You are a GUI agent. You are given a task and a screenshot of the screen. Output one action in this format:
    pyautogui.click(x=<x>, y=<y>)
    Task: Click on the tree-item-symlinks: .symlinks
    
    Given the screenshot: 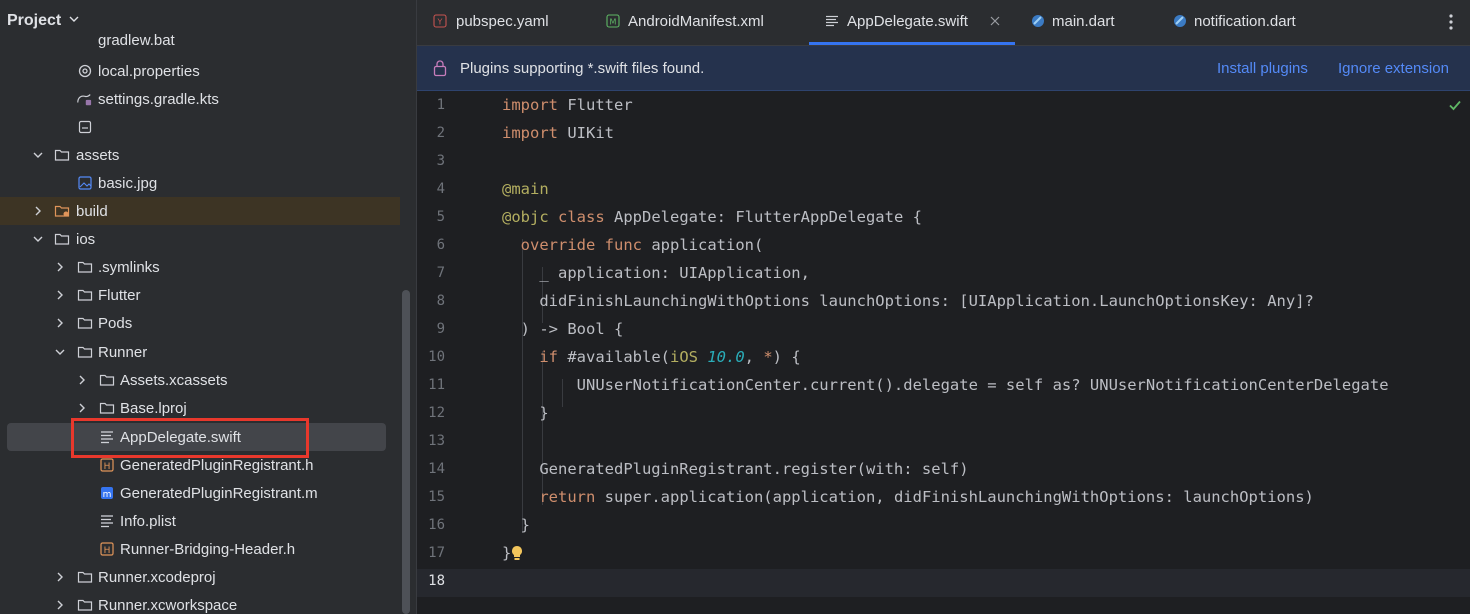 What is the action you would take?
    pyautogui.click(x=200, y=267)
    